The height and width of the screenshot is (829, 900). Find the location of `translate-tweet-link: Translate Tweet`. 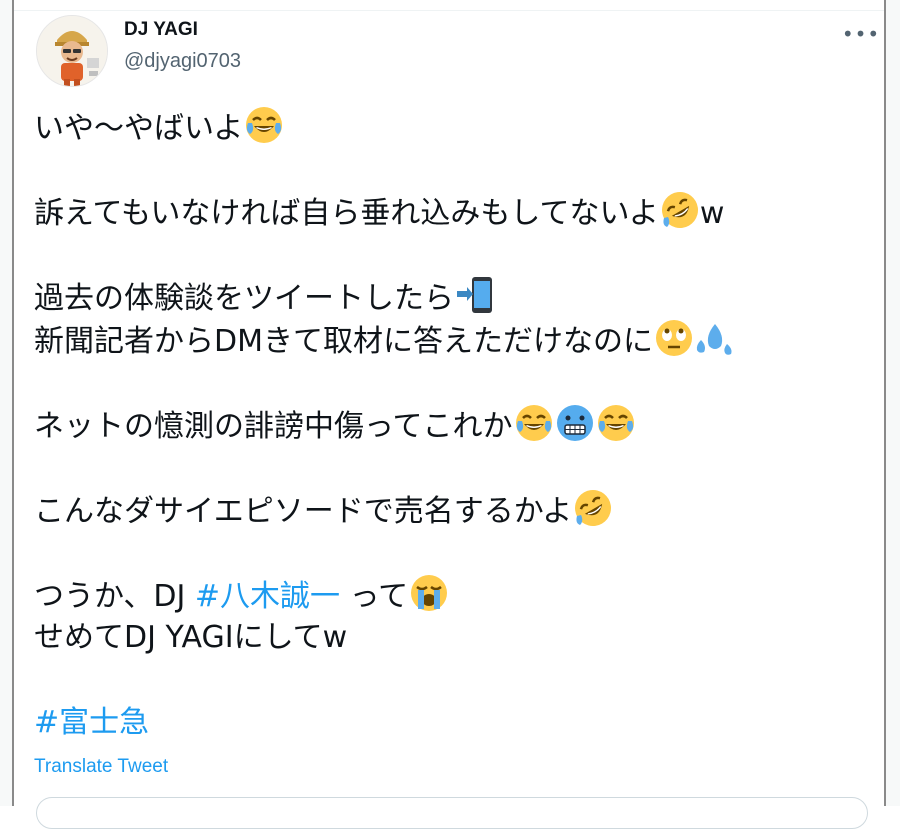

translate-tweet-link: Translate Tweet is located at coordinates (101, 767).